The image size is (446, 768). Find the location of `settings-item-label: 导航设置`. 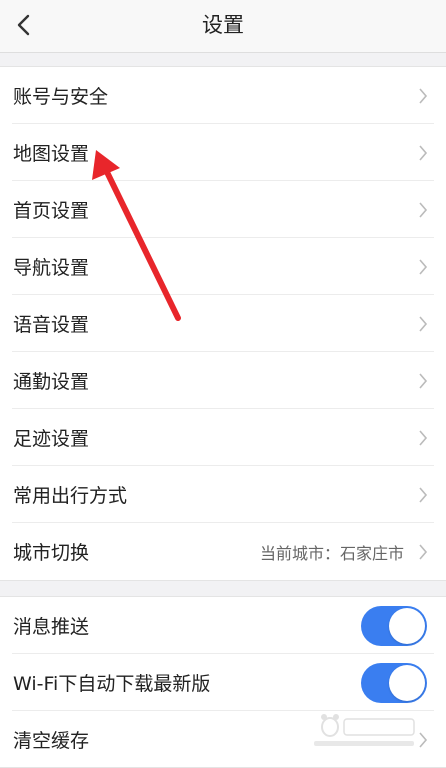

settings-item-label: 导航设置 is located at coordinates (51, 268).